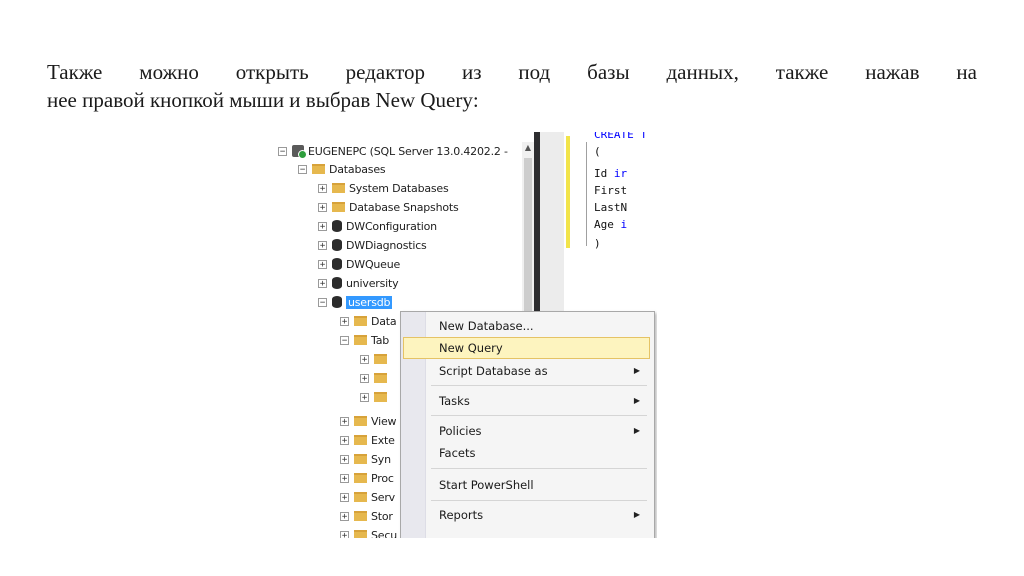 Image resolution: width=1024 pixels, height=576 pixels. I want to click on tree-node-child: + Secu, so click(368, 532).